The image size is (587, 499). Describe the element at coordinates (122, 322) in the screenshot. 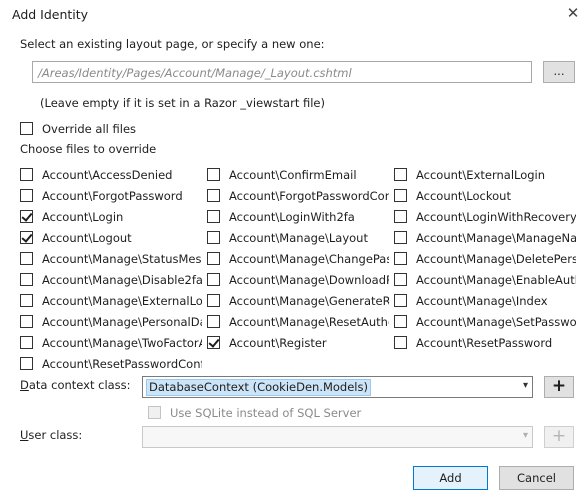

I see `file-label: Account\Manage\PersonalDat` at that location.